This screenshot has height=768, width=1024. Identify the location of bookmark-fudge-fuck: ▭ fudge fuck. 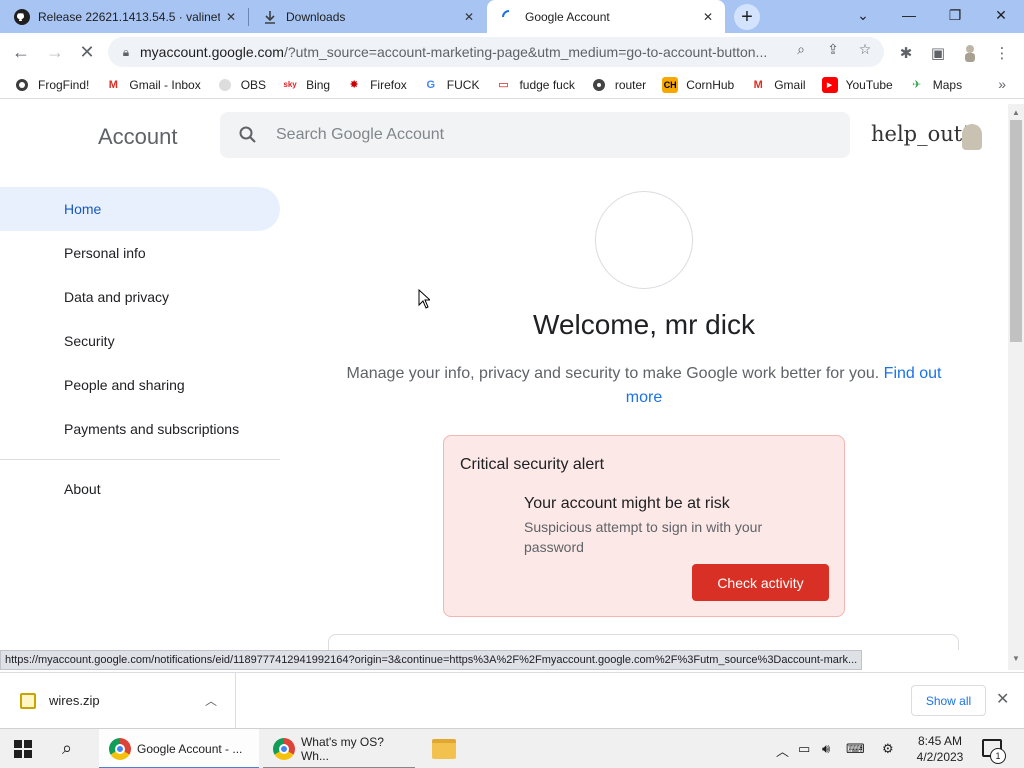
(535, 85).